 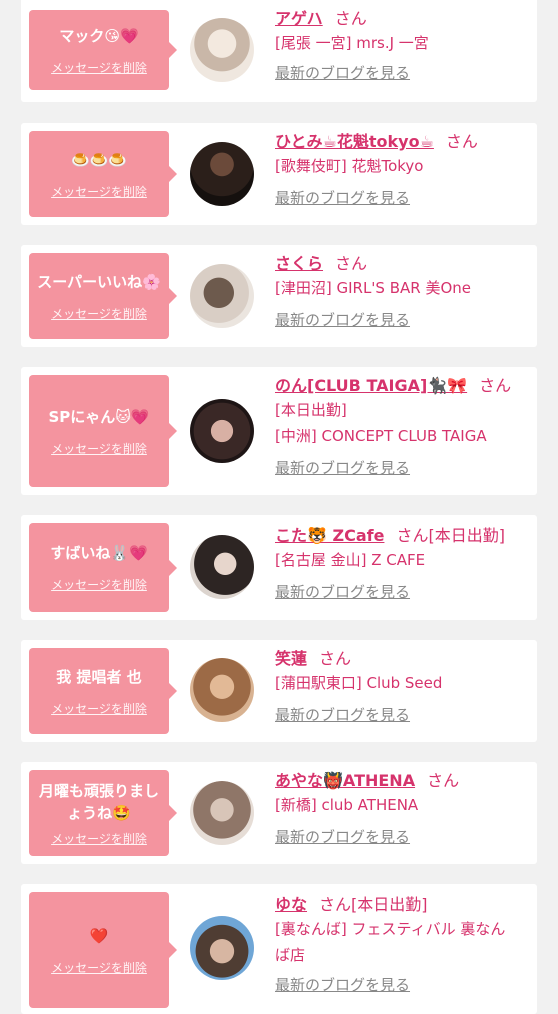 I want to click on message-text: マック😘💗, so click(x=99, y=35).